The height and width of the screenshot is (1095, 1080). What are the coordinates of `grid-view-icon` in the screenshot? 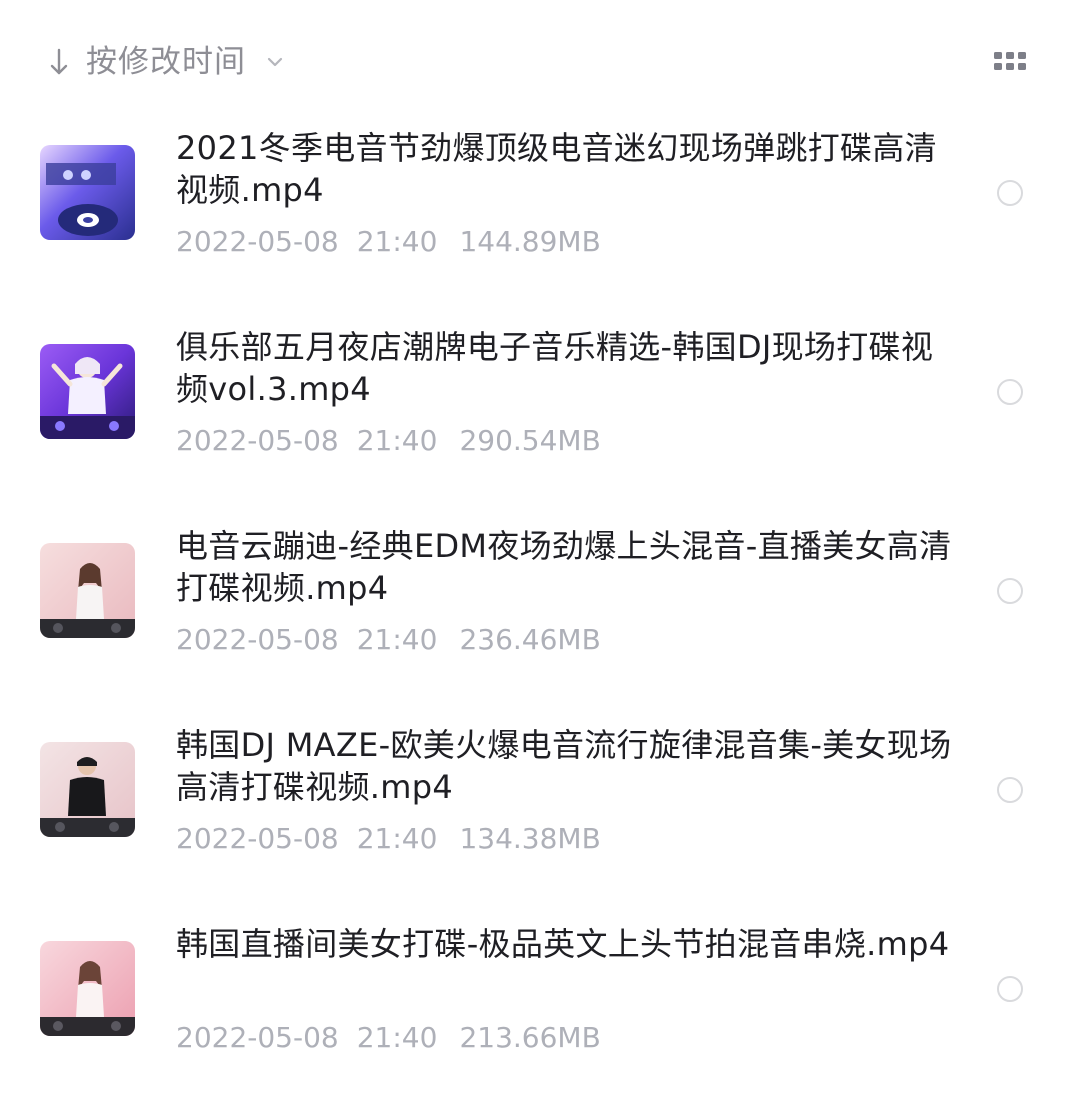 It's located at (1010, 61).